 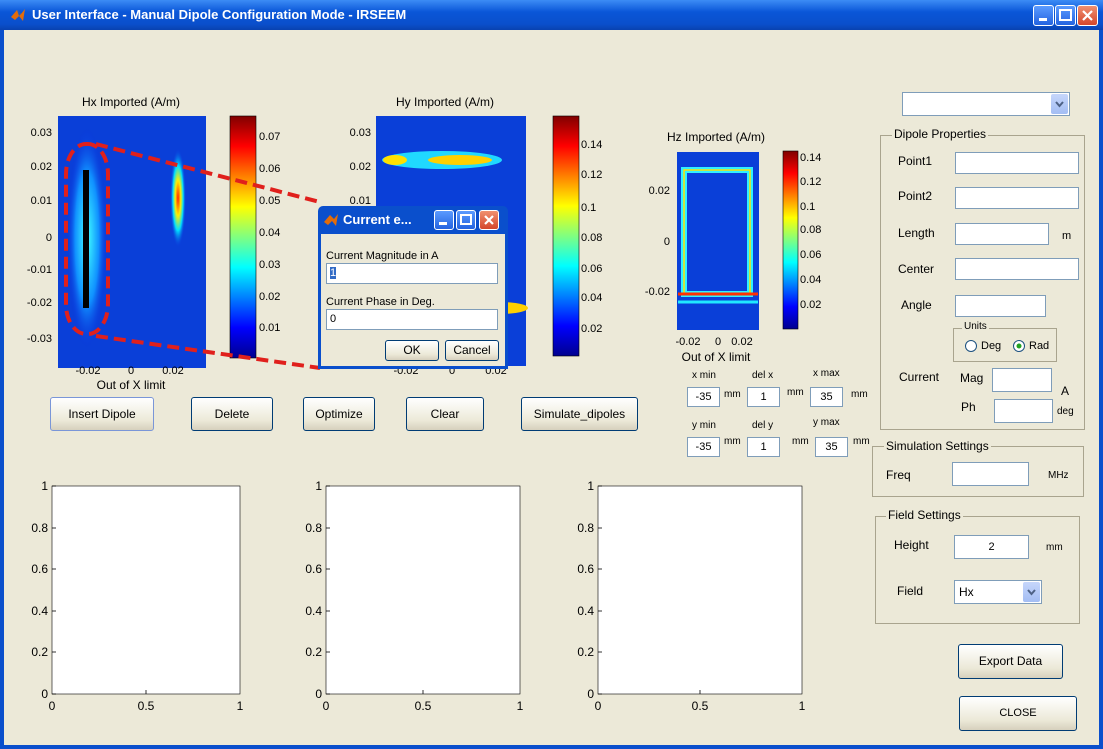 I want to click on ok-button: OK, so click(x=412, y=350).